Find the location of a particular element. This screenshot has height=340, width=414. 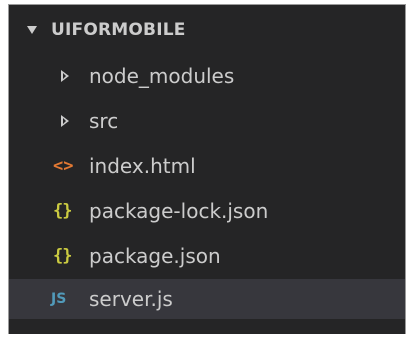

tree-item-label: server.js is located at coordinates (131, 299).